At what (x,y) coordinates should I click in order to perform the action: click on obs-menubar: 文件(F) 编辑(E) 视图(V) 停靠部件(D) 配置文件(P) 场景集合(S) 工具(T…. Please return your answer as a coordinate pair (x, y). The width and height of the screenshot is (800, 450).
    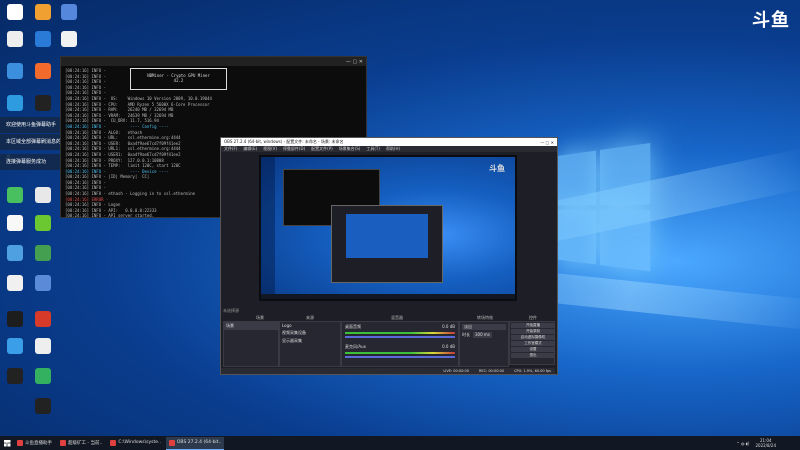
    Looking at the image, I should click on (389, 149).